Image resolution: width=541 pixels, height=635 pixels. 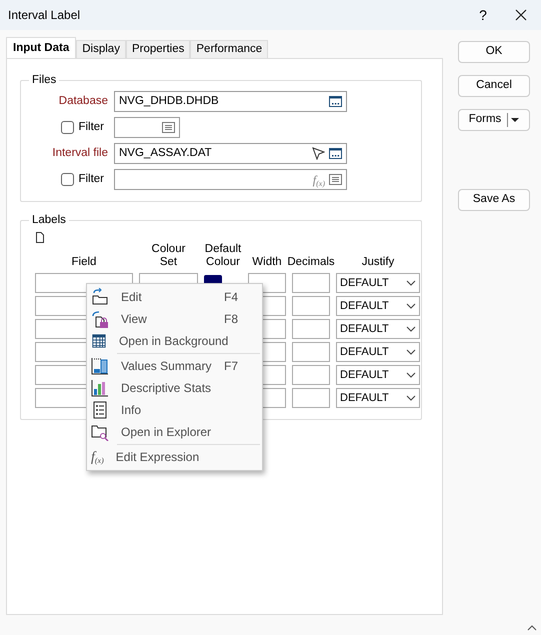 I want to click on column-header: Decimals, so click(x=311, y=263).